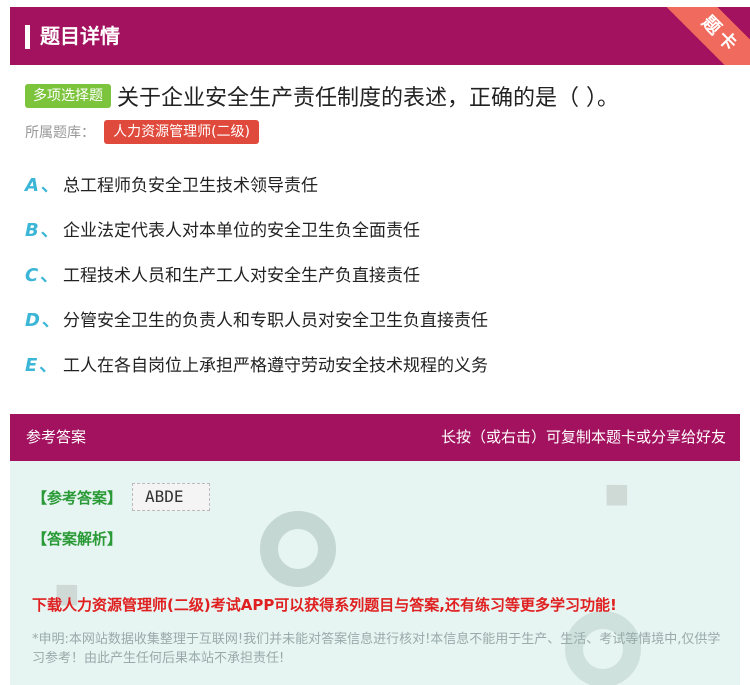 The height and width of the screenshot is (685, 750). What do you see at coordinates (720, 34) in the screenshot?
I see `ribbon-label: 题卡` at bounding box center [720, 34].